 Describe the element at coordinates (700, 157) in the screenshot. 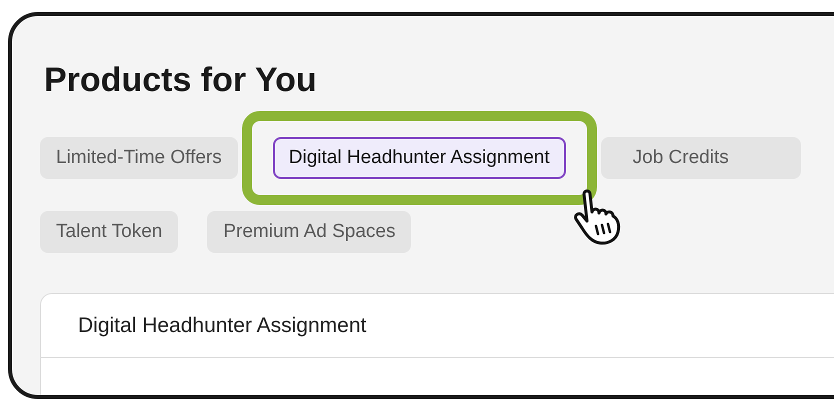

I see `filter-chip: Job Credits` at that location.